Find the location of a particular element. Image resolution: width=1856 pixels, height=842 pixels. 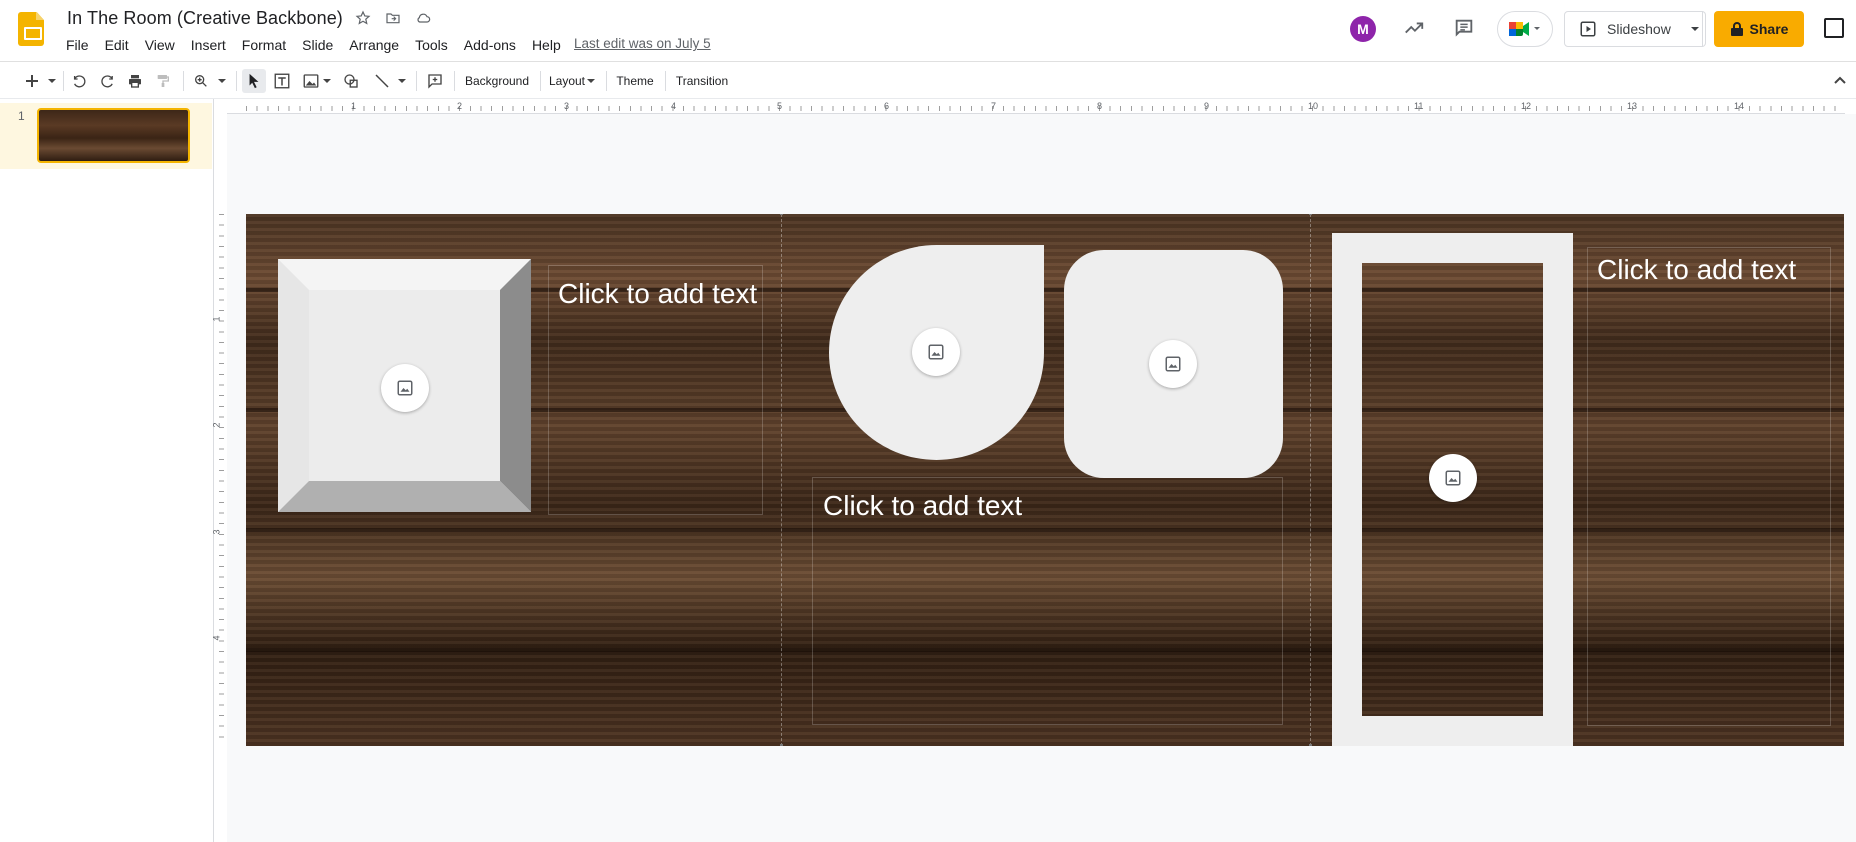

slideshow-dropdown is located at coordinates (1695, 29).